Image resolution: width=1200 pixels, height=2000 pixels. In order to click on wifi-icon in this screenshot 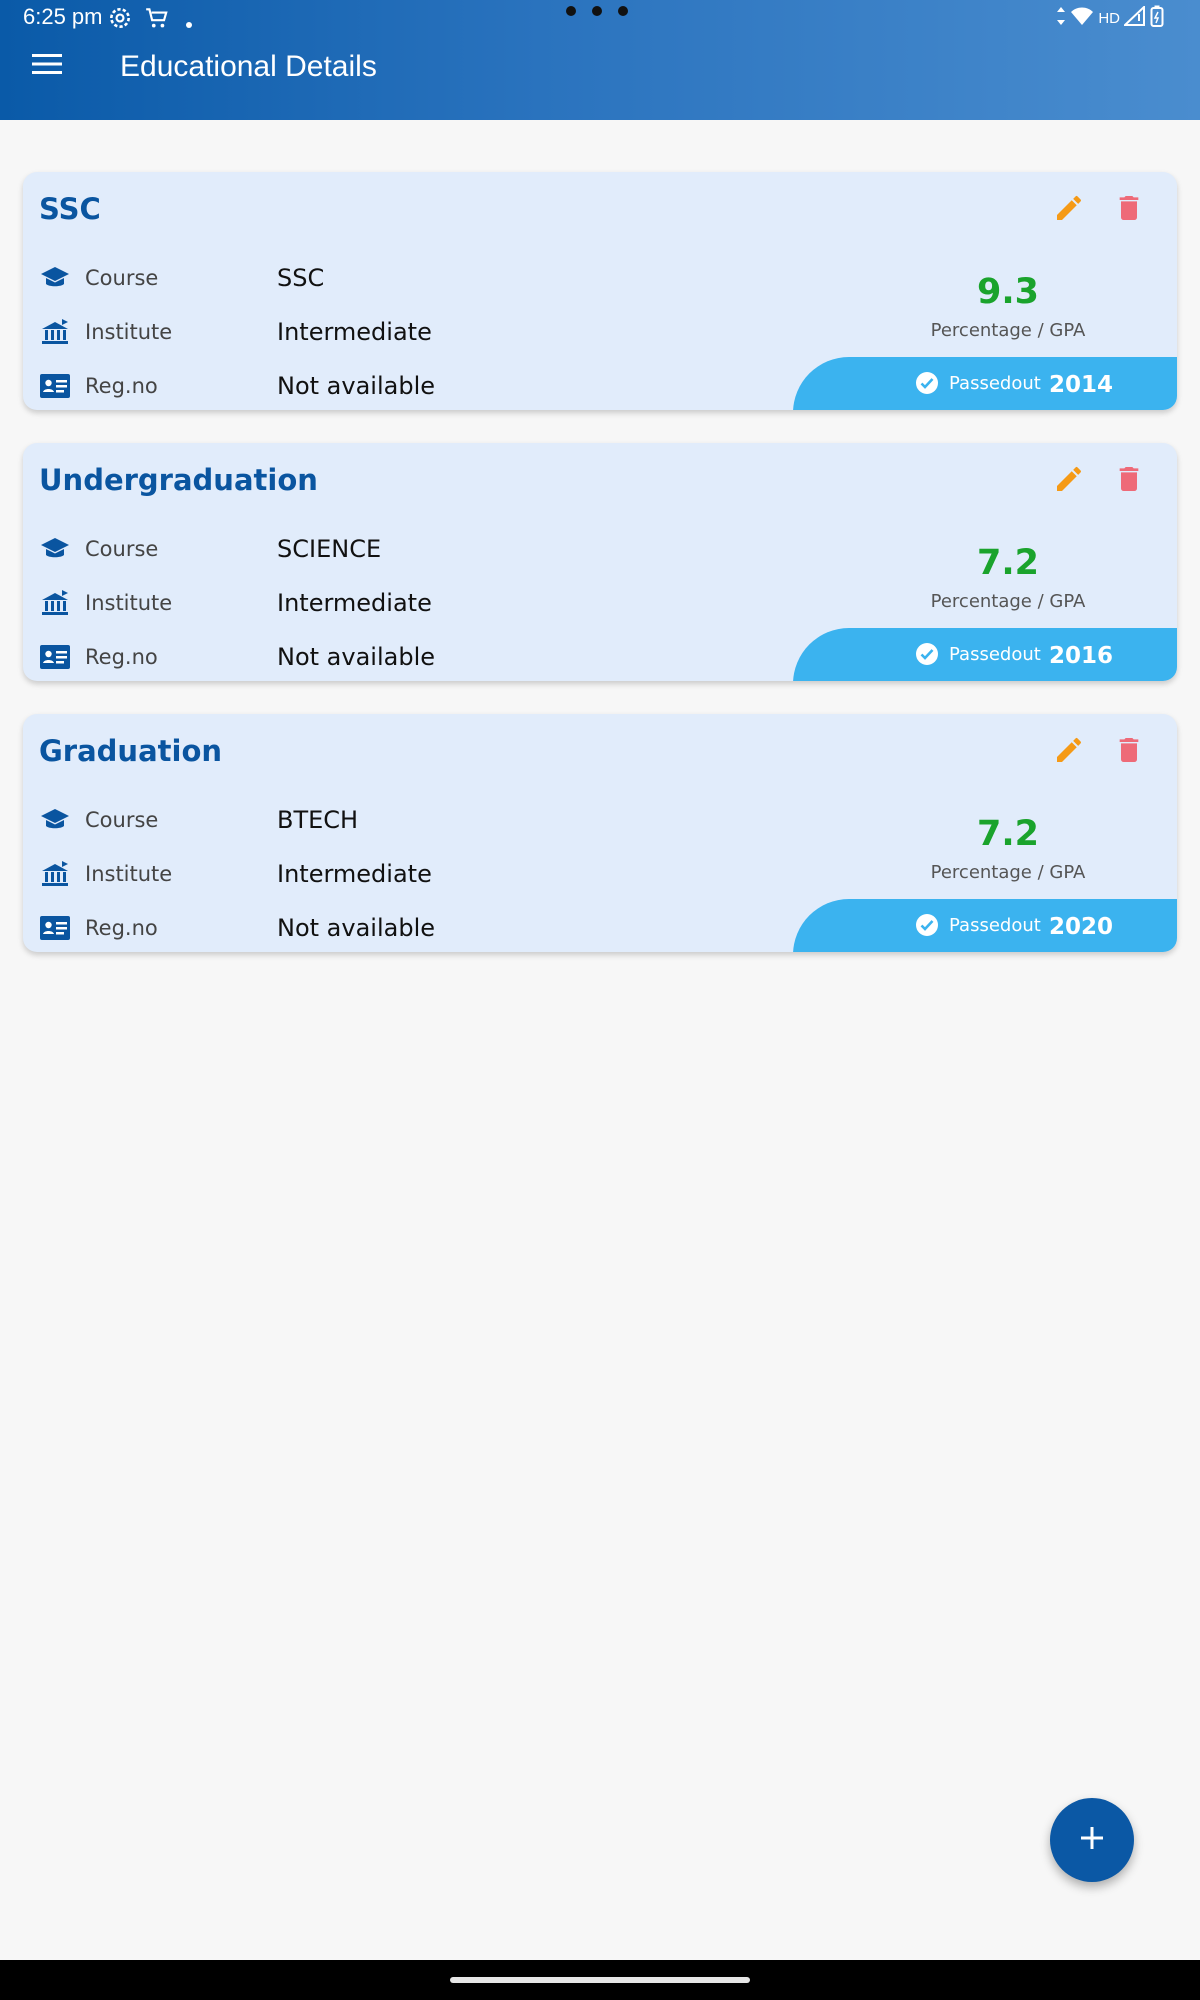, I will do `click(1082, 18)`.